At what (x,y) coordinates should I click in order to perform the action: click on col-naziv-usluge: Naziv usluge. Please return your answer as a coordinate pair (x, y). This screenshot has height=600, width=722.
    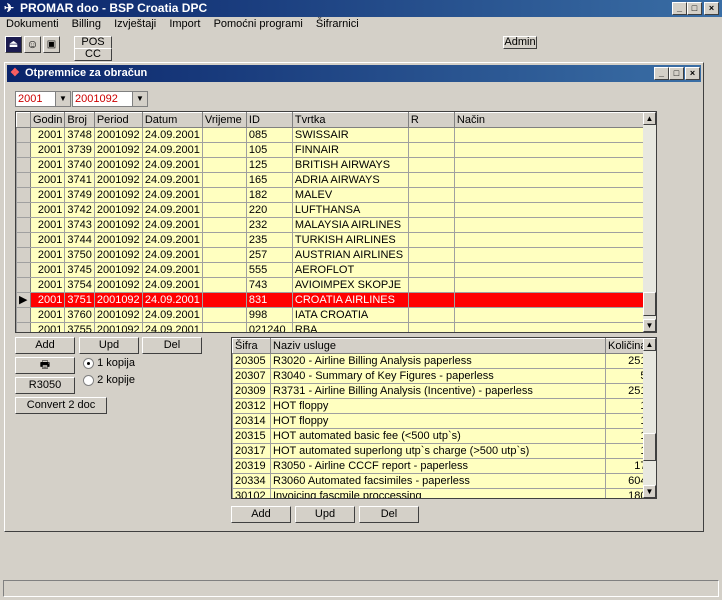
    Looking at the image, I should click on (438, 346).